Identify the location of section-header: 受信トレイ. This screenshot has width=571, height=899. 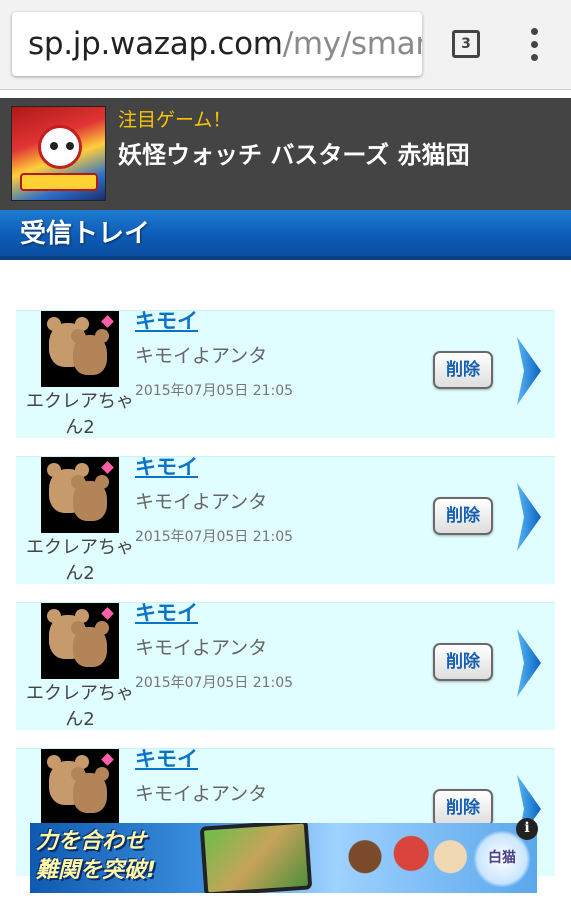
(285, 235).